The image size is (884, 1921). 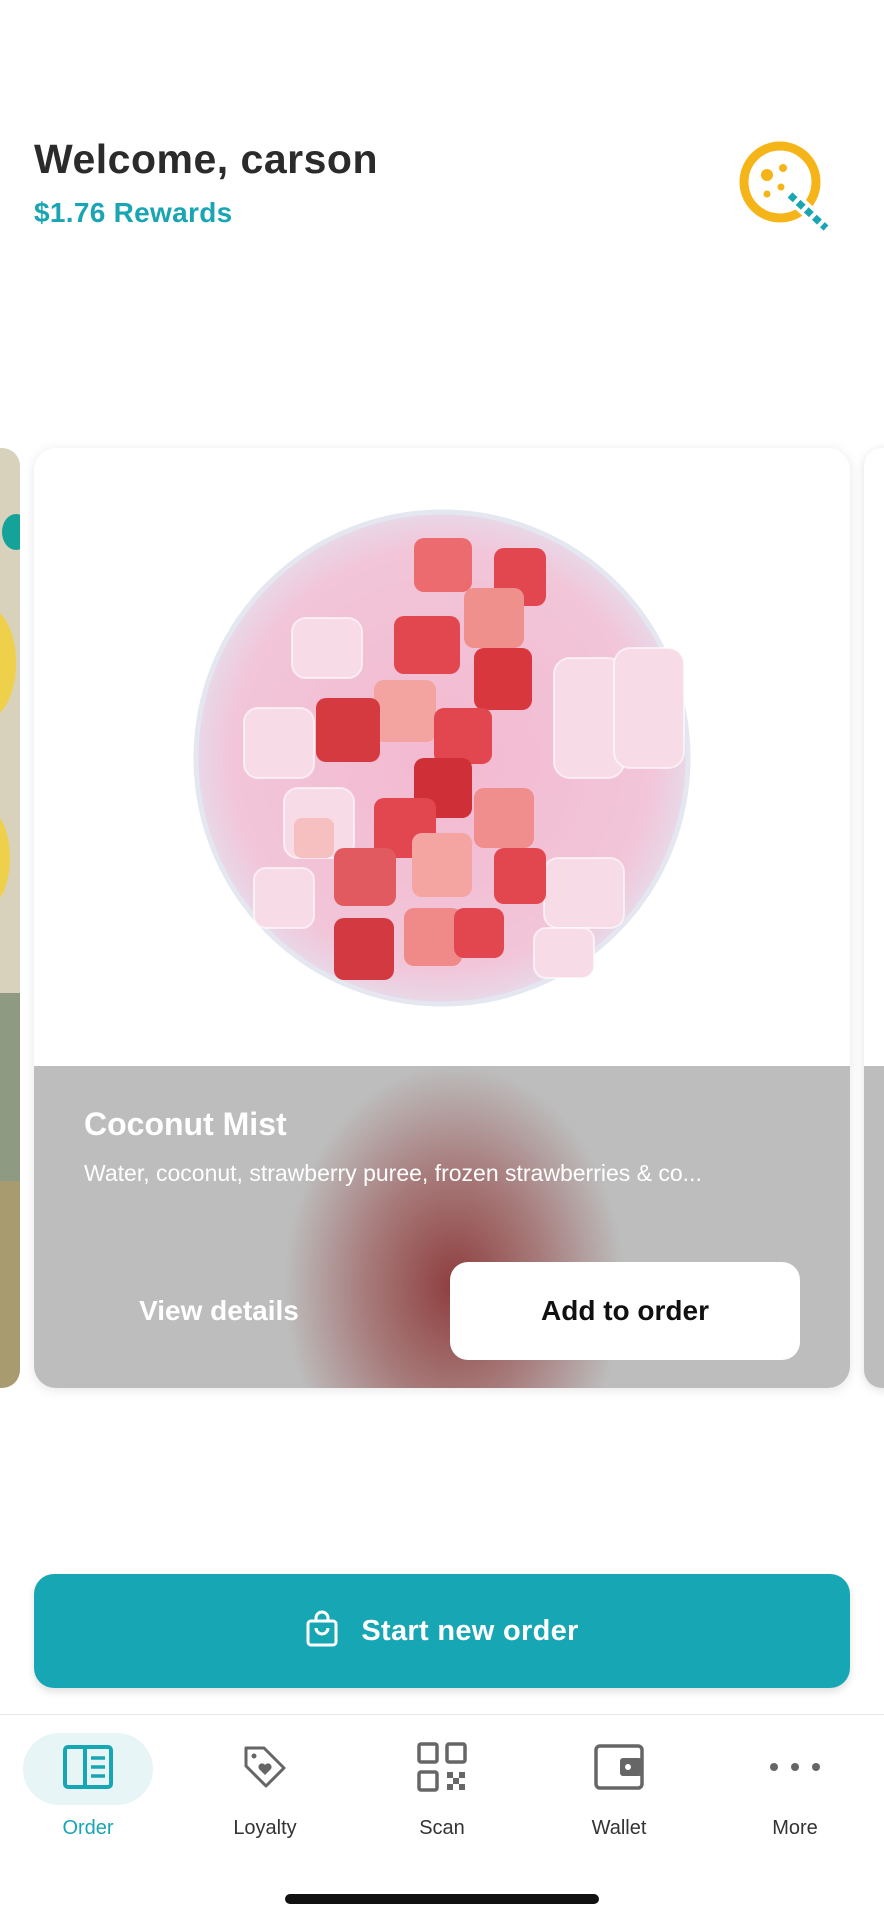 I want to click on shopping-bag-icon, so click(x=322, y=1631).